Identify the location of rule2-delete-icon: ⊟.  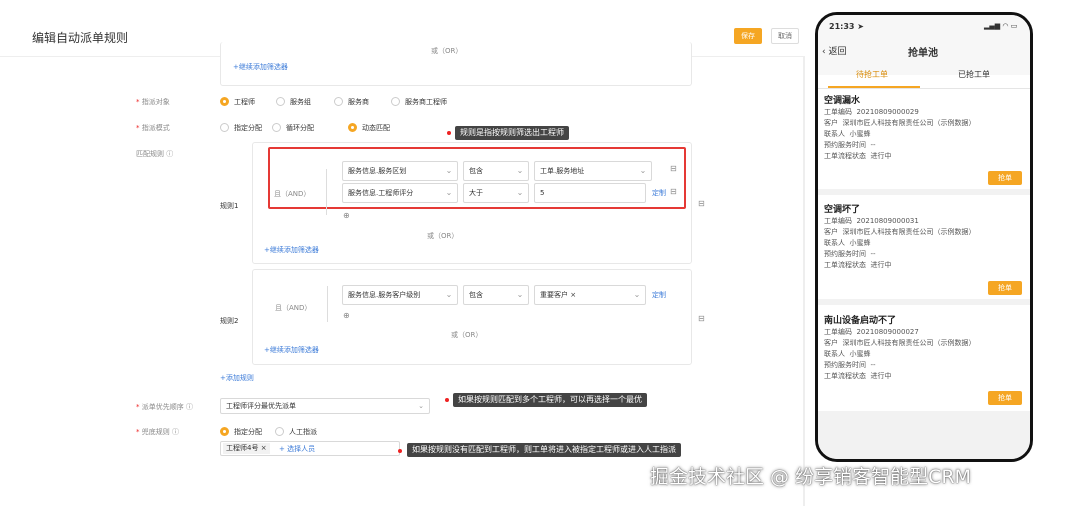
(701, 318).